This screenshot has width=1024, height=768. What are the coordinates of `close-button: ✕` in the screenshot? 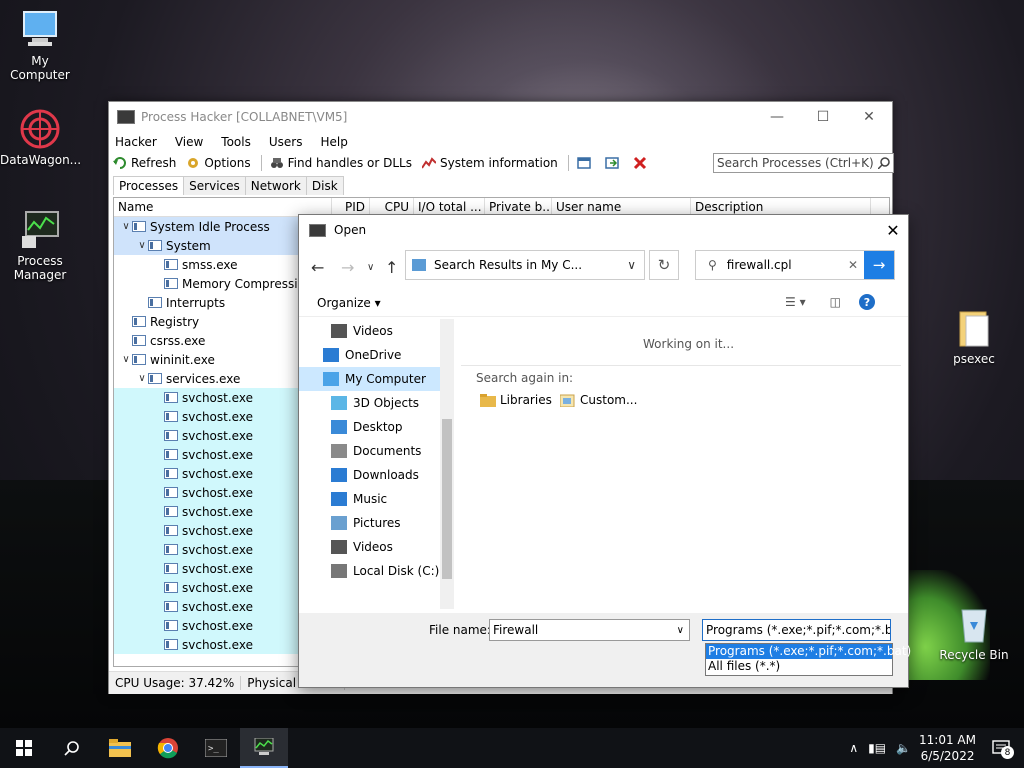 It's located at (869, 117).